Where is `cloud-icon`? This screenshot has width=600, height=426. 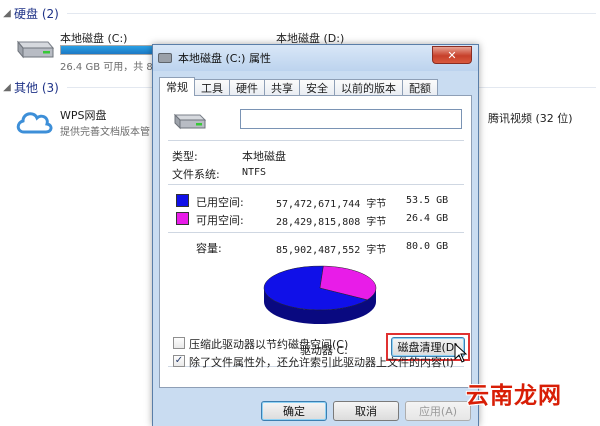
cloud-icon is located at coordinates (34, 123).